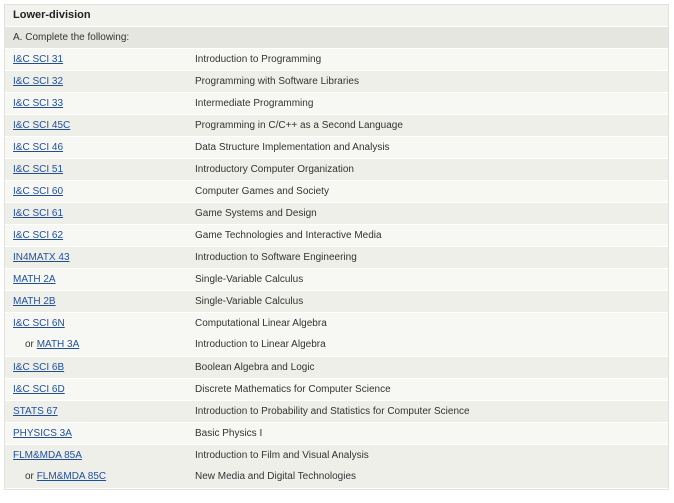  I want to click on course-code-cell: I&C SCI 31, so click(98, 59).